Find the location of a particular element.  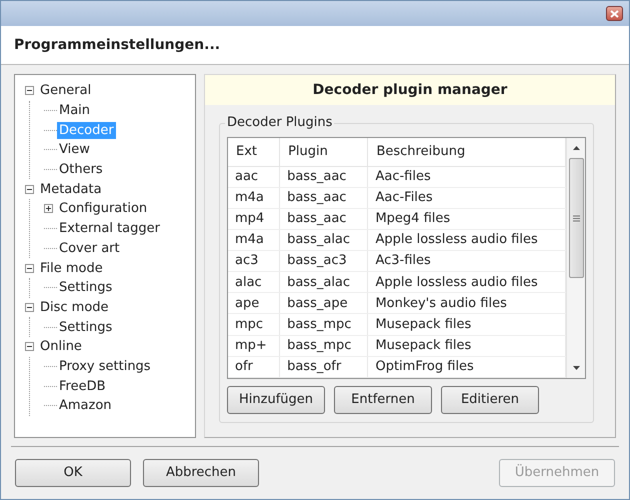

scrollbar is located at coordinates (575, 258).